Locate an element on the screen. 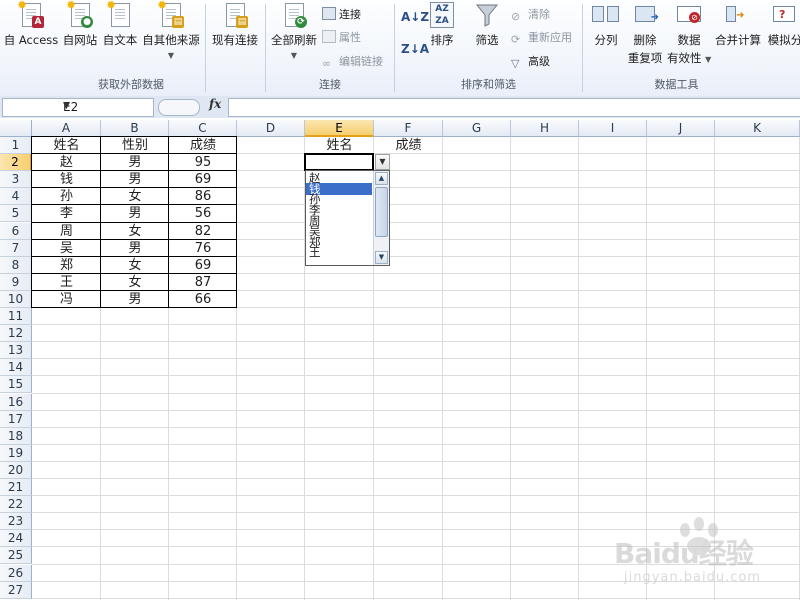  row-header-2: 2 is located at coordinates (16, 163).